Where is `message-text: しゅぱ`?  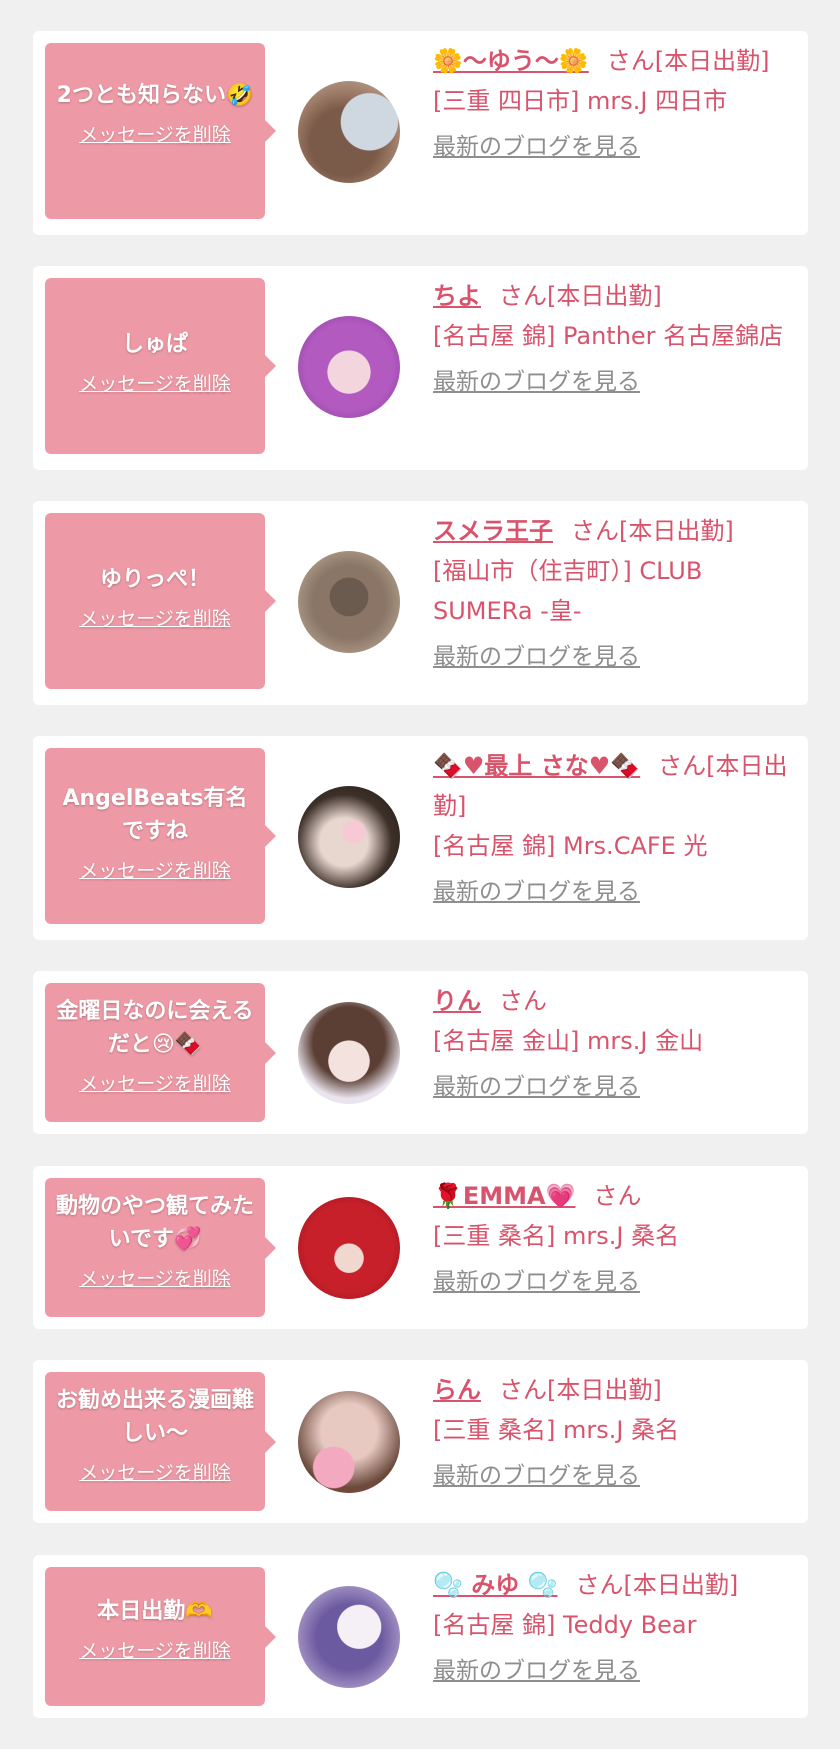
message-text: しゅぱ is located at coordinates (154, 344).